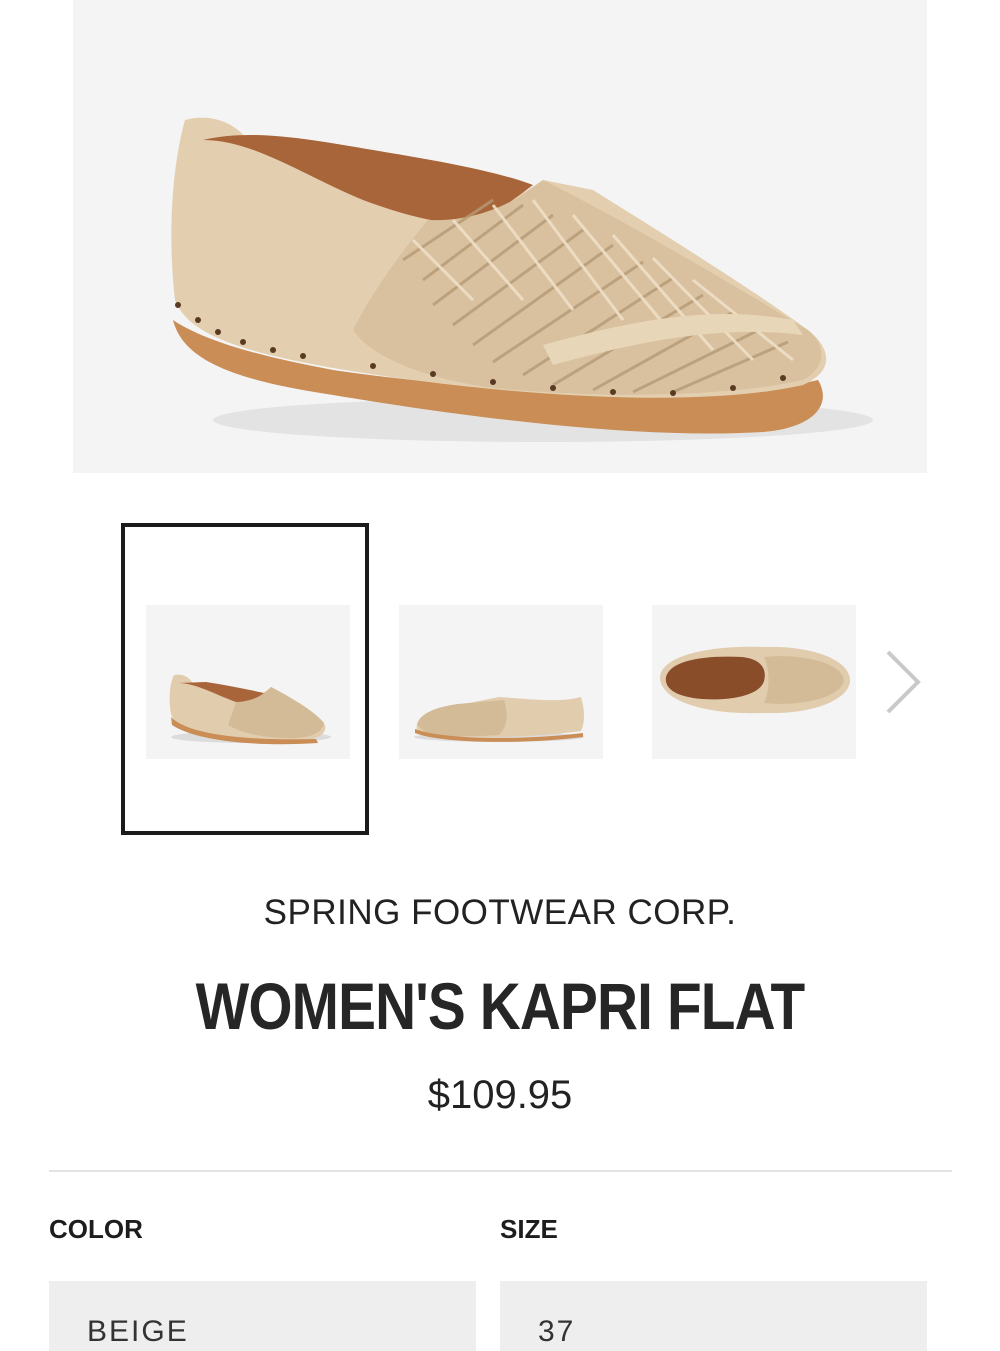  I want to click on color-select-value: BEIGE, so click(138, 1331).